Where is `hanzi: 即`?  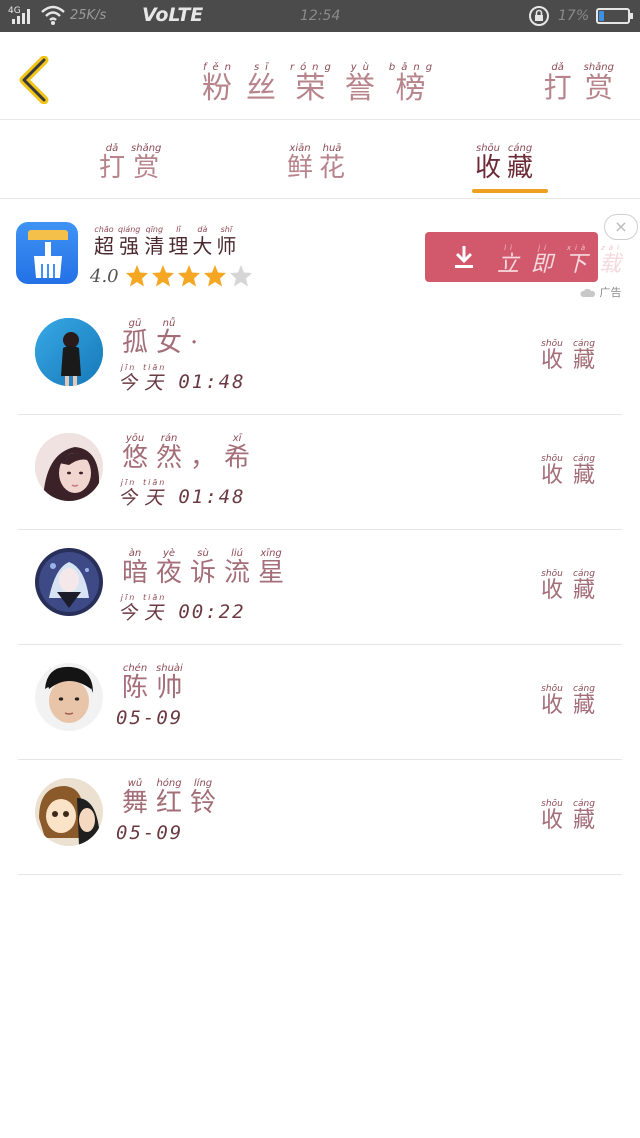
hanzi: 即 is located at coordinates (544, 264).